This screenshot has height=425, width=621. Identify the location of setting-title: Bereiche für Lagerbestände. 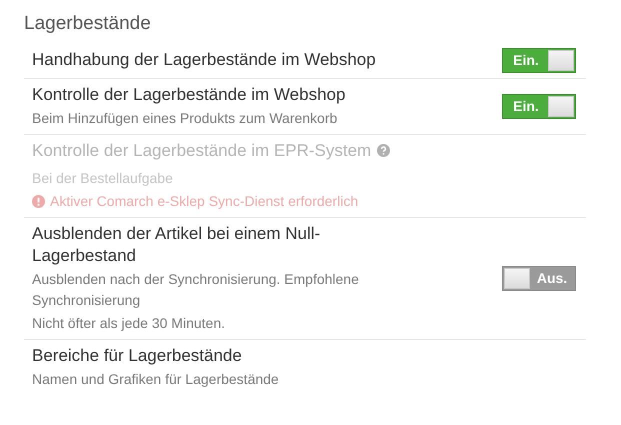
(137, 355).